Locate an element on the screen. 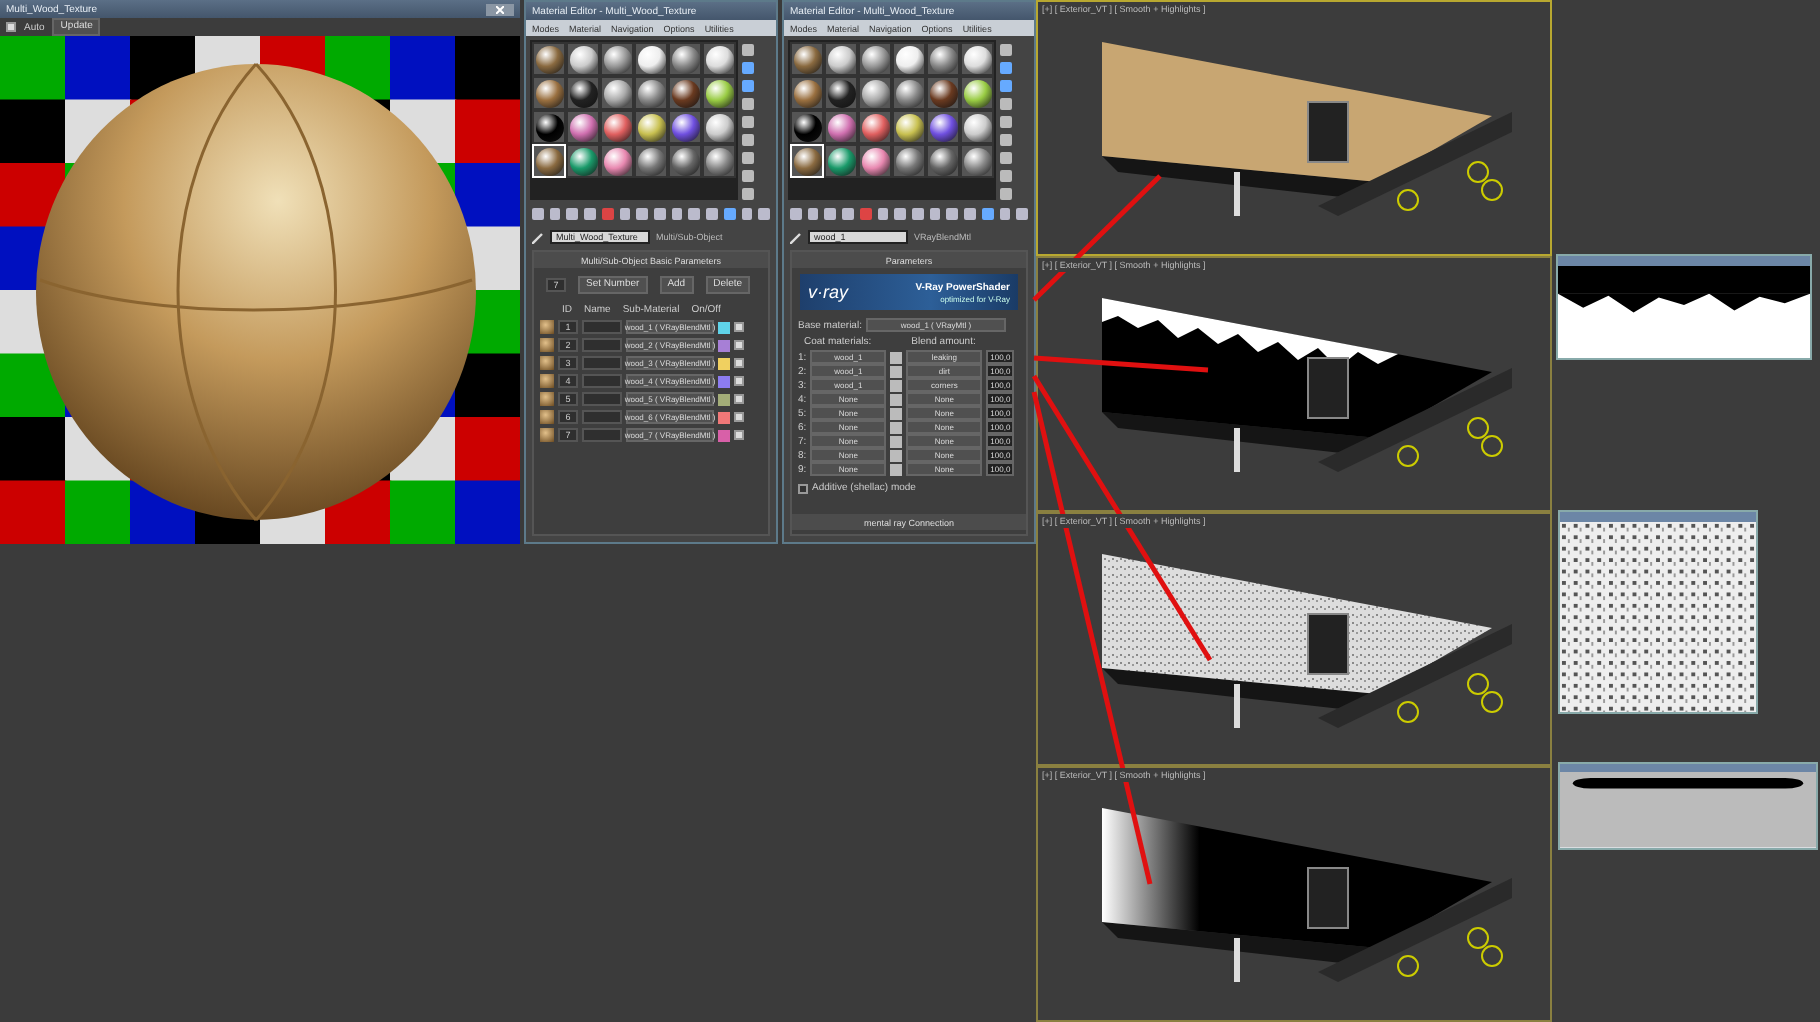  close-button is located at coordinates (500, 9).